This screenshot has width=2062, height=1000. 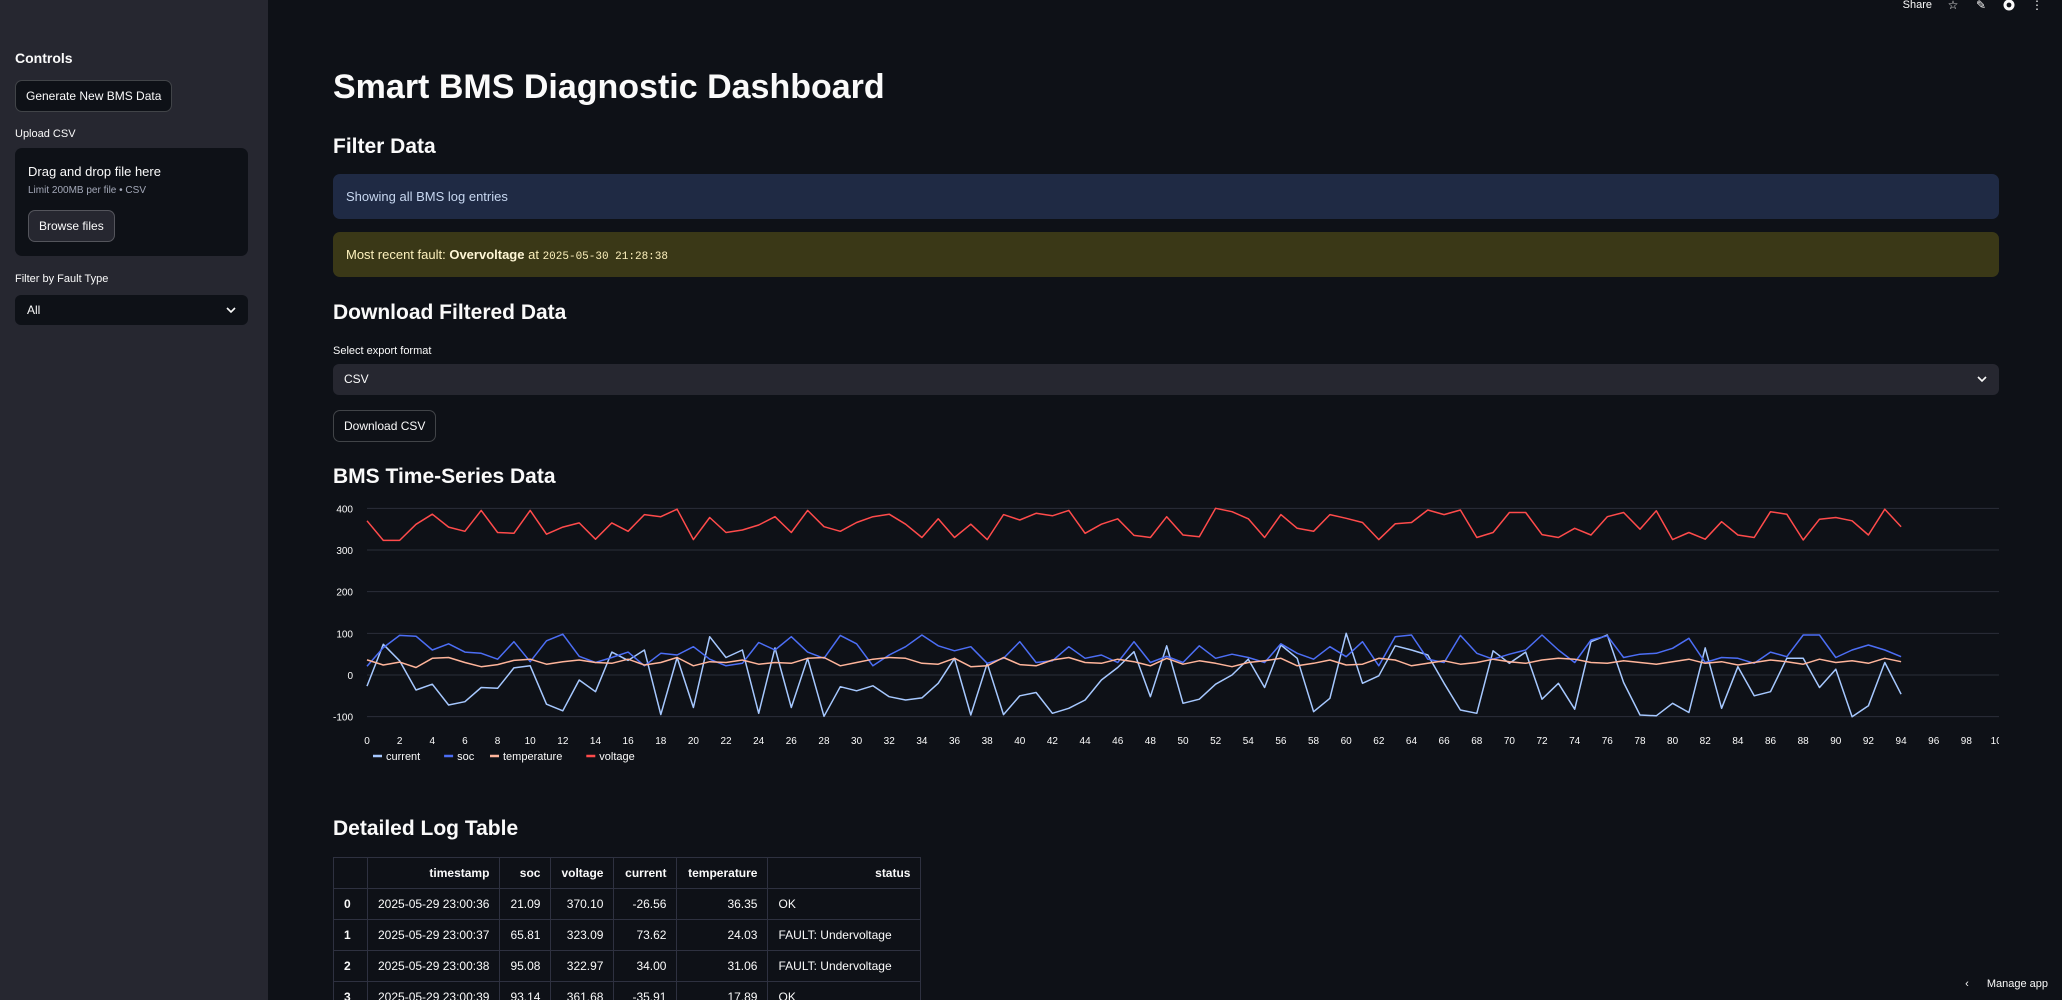 I want to click on x-tick-label: 76, so click(x=1608, y=741).